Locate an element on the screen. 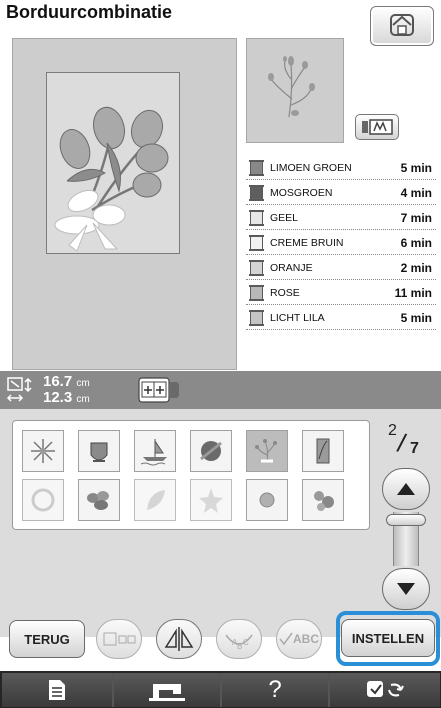  pattern-thumbnail is located at coordinates (295, 90).